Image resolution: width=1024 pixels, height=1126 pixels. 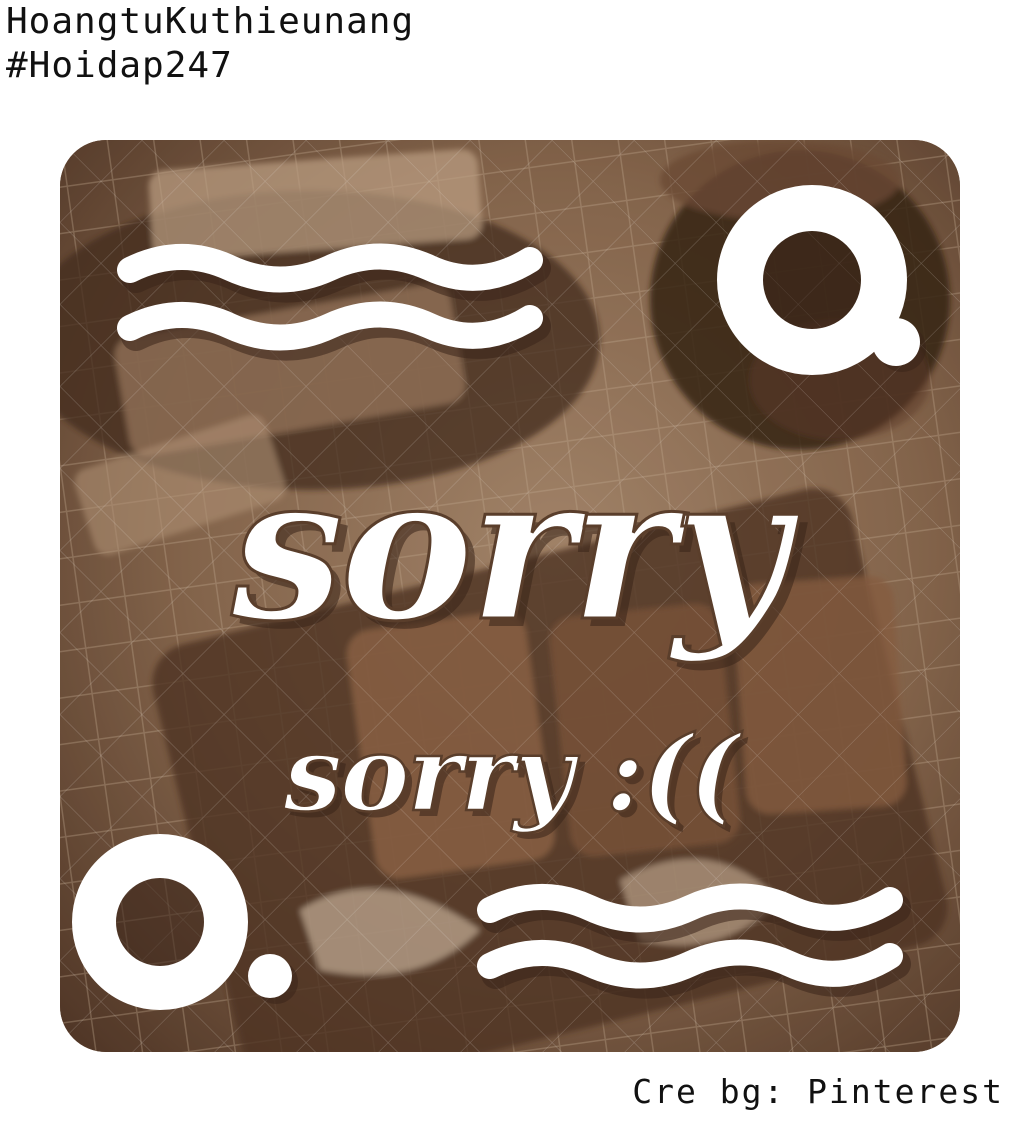 What do you see at coordinates (818, 1091) in the screenshot?
I see `background-credit: Cre bg: Pinterest` at bounding box center [818, 1091].